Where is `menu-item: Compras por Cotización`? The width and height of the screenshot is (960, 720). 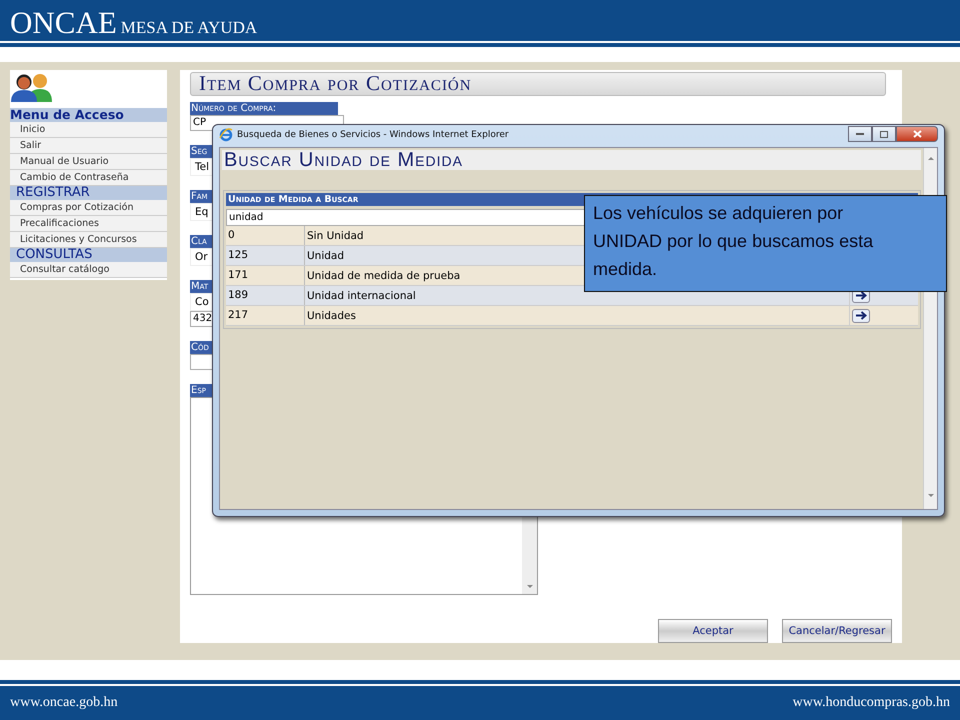 menu-item: Compras por Cotización is located at coordinates (88, 208).